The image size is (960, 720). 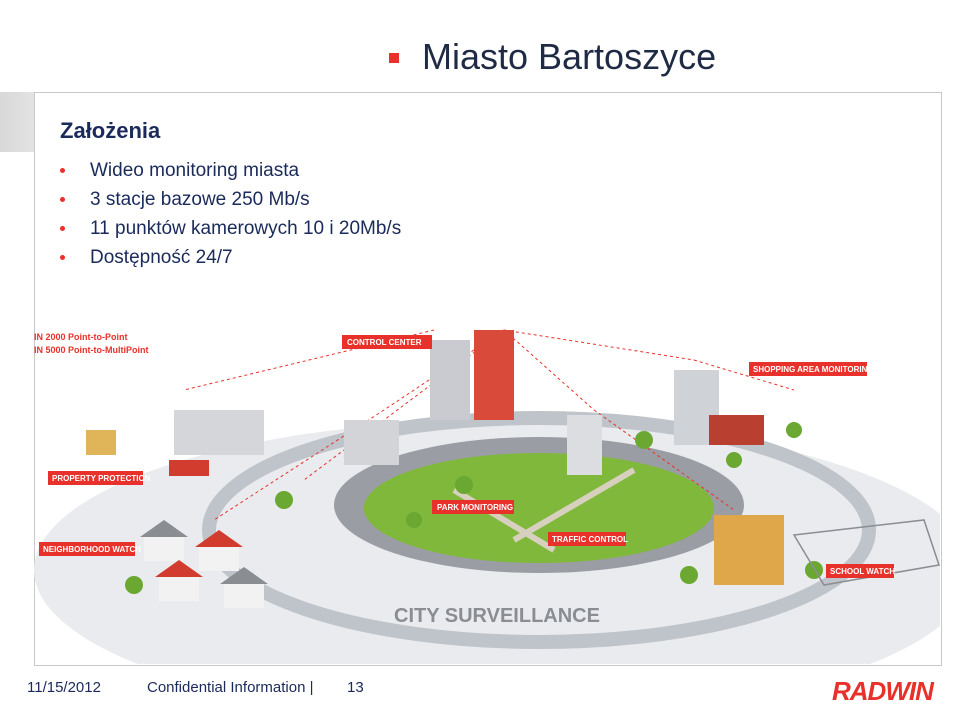 I want to click on bullet-item: Wideo monitoring miasta, so click(x=230, y=174).